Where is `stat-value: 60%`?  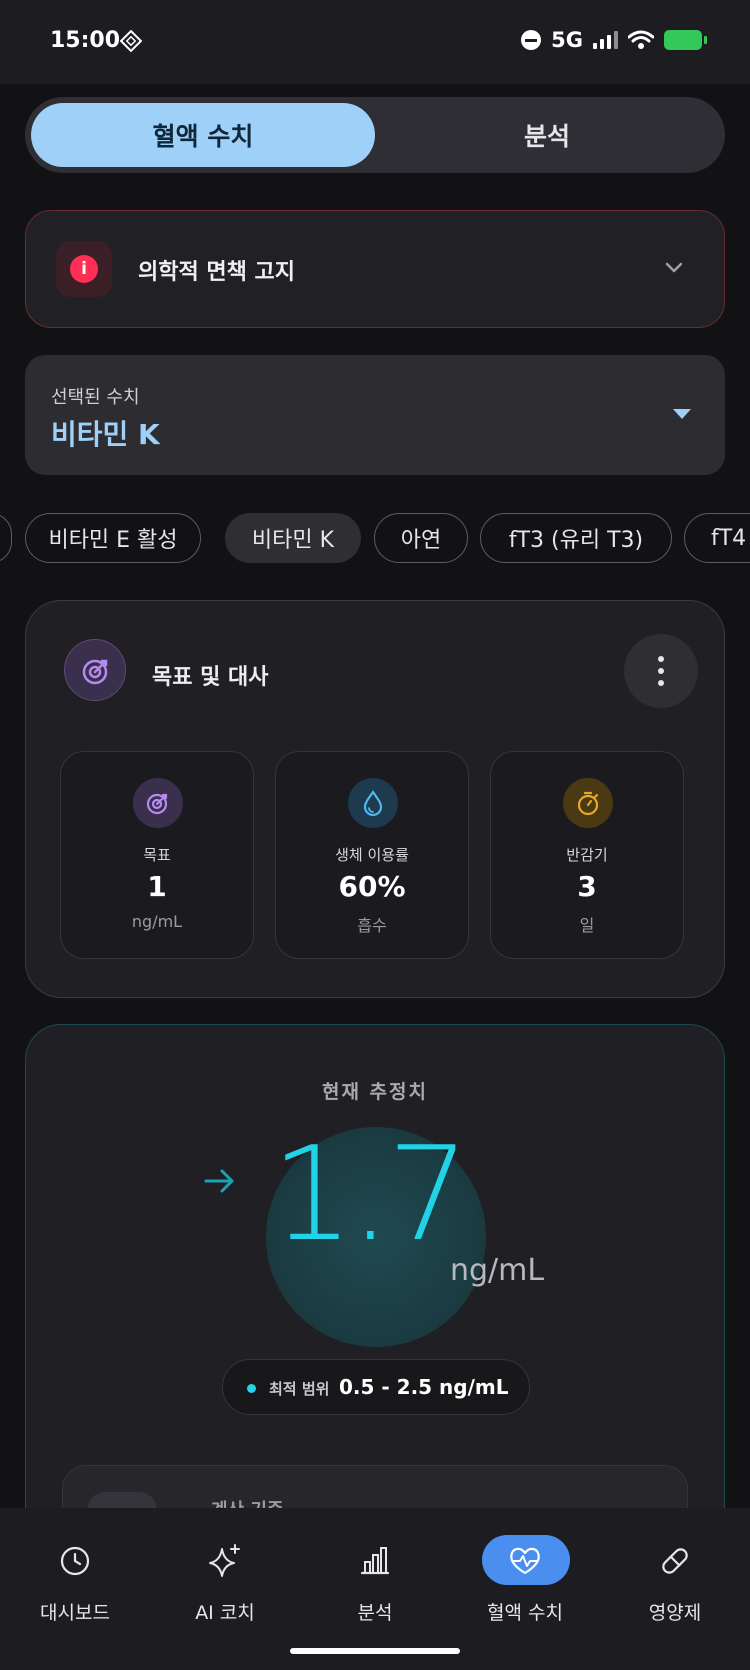 stat-value: 60% is located at coordinates (372, 886).